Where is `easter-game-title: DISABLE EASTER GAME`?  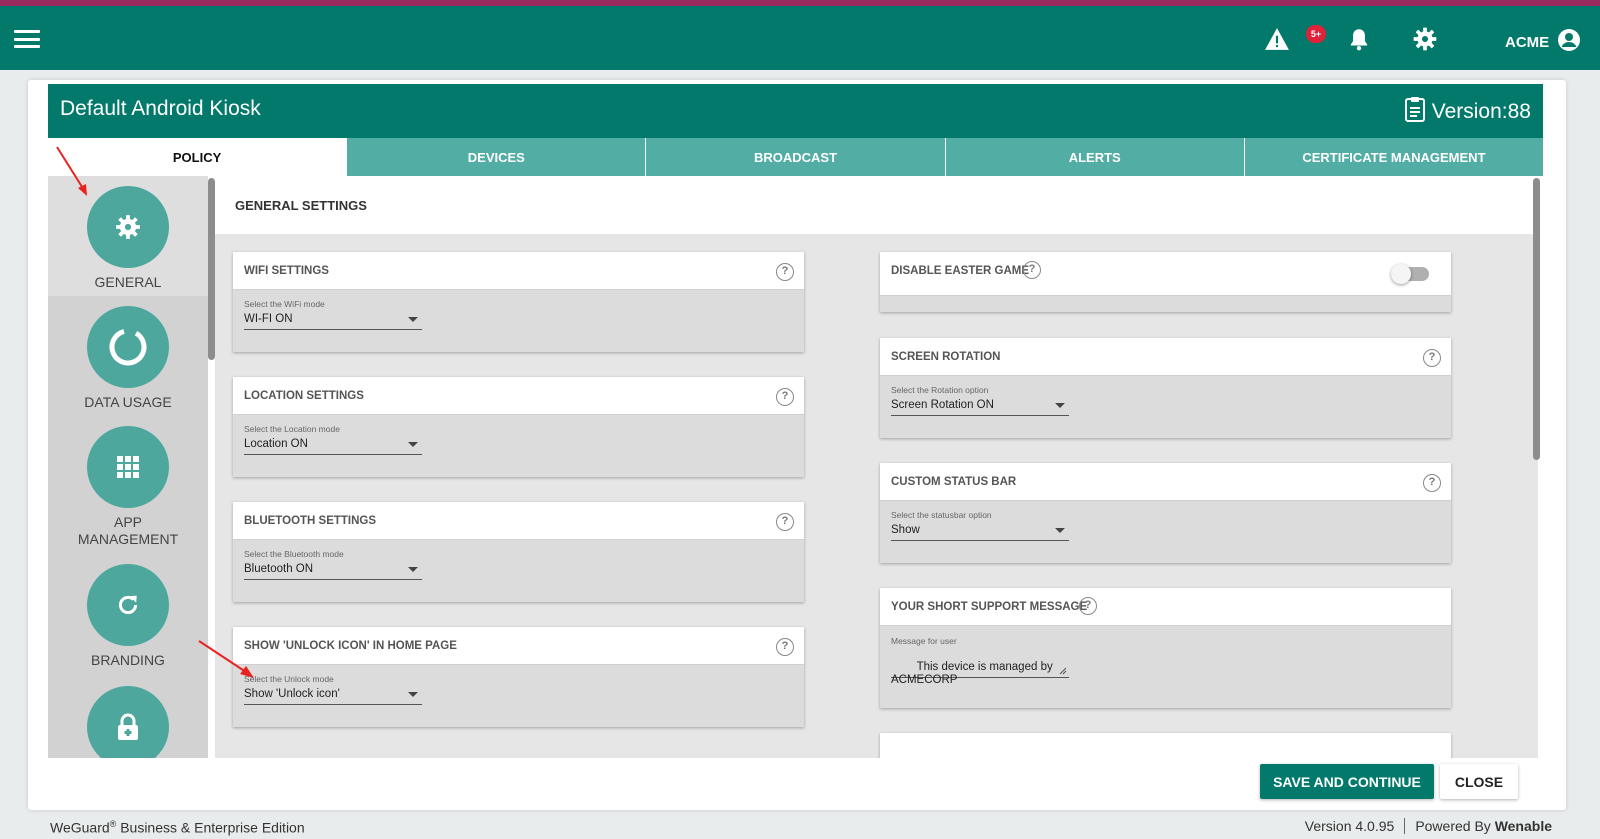
easter-game-title: DISABLE EASTER GAME is located at coordinates (960, 271).